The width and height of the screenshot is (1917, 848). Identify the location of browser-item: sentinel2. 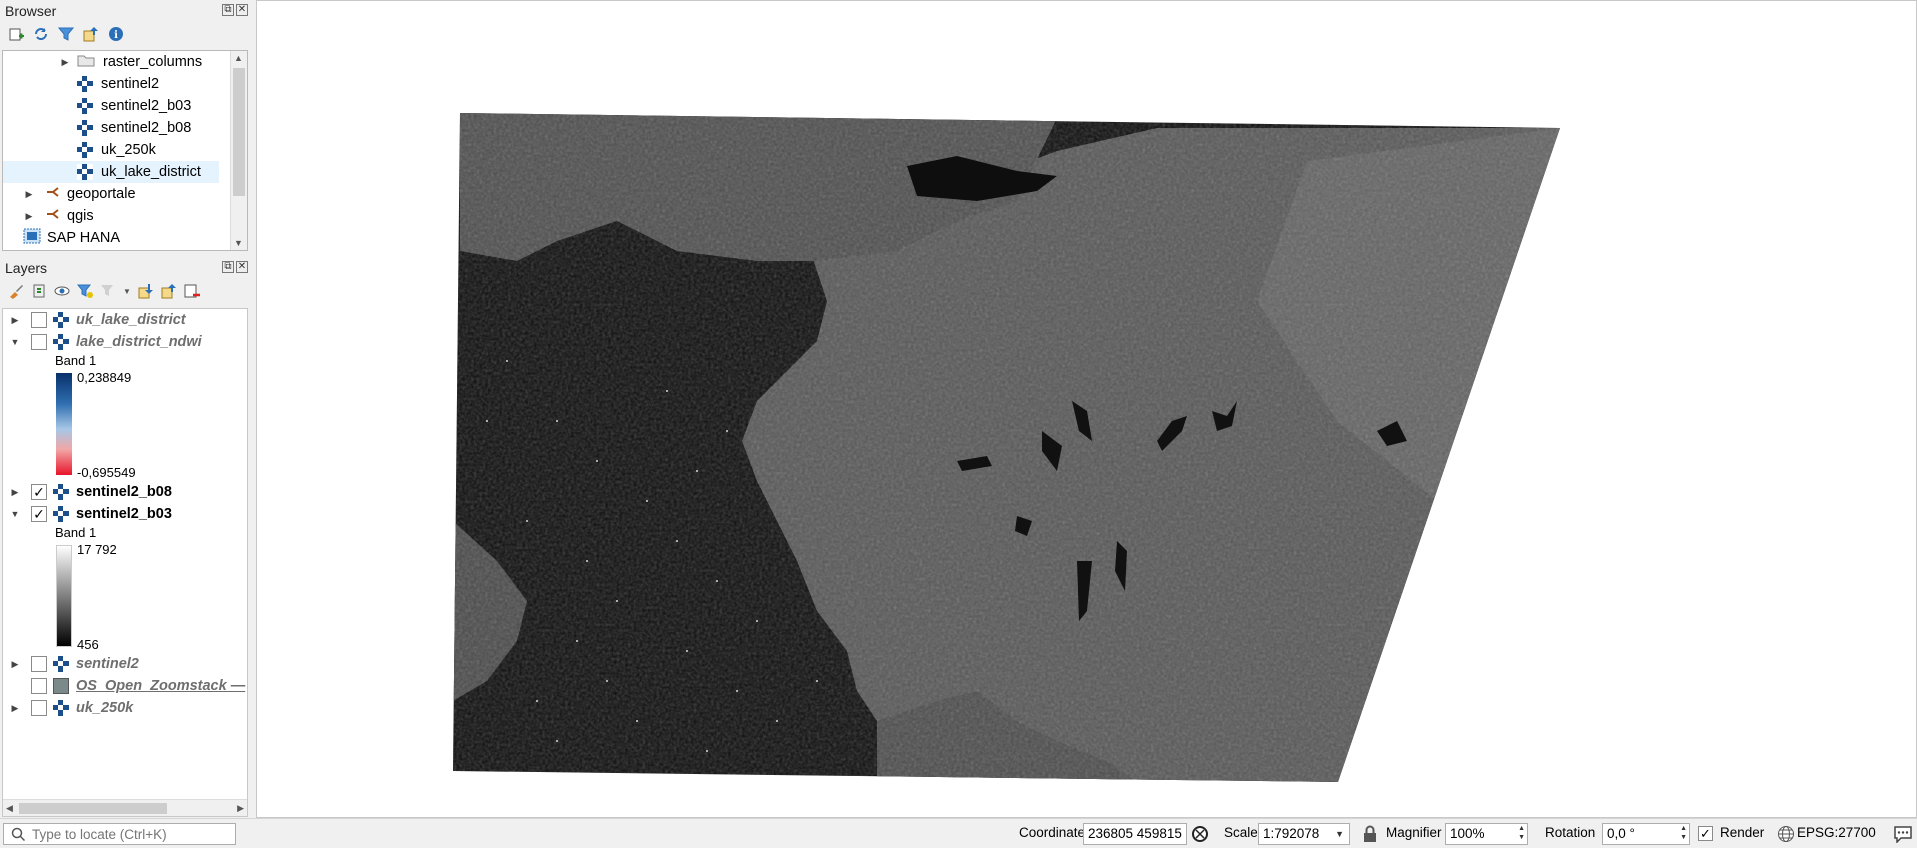
(116, 84).